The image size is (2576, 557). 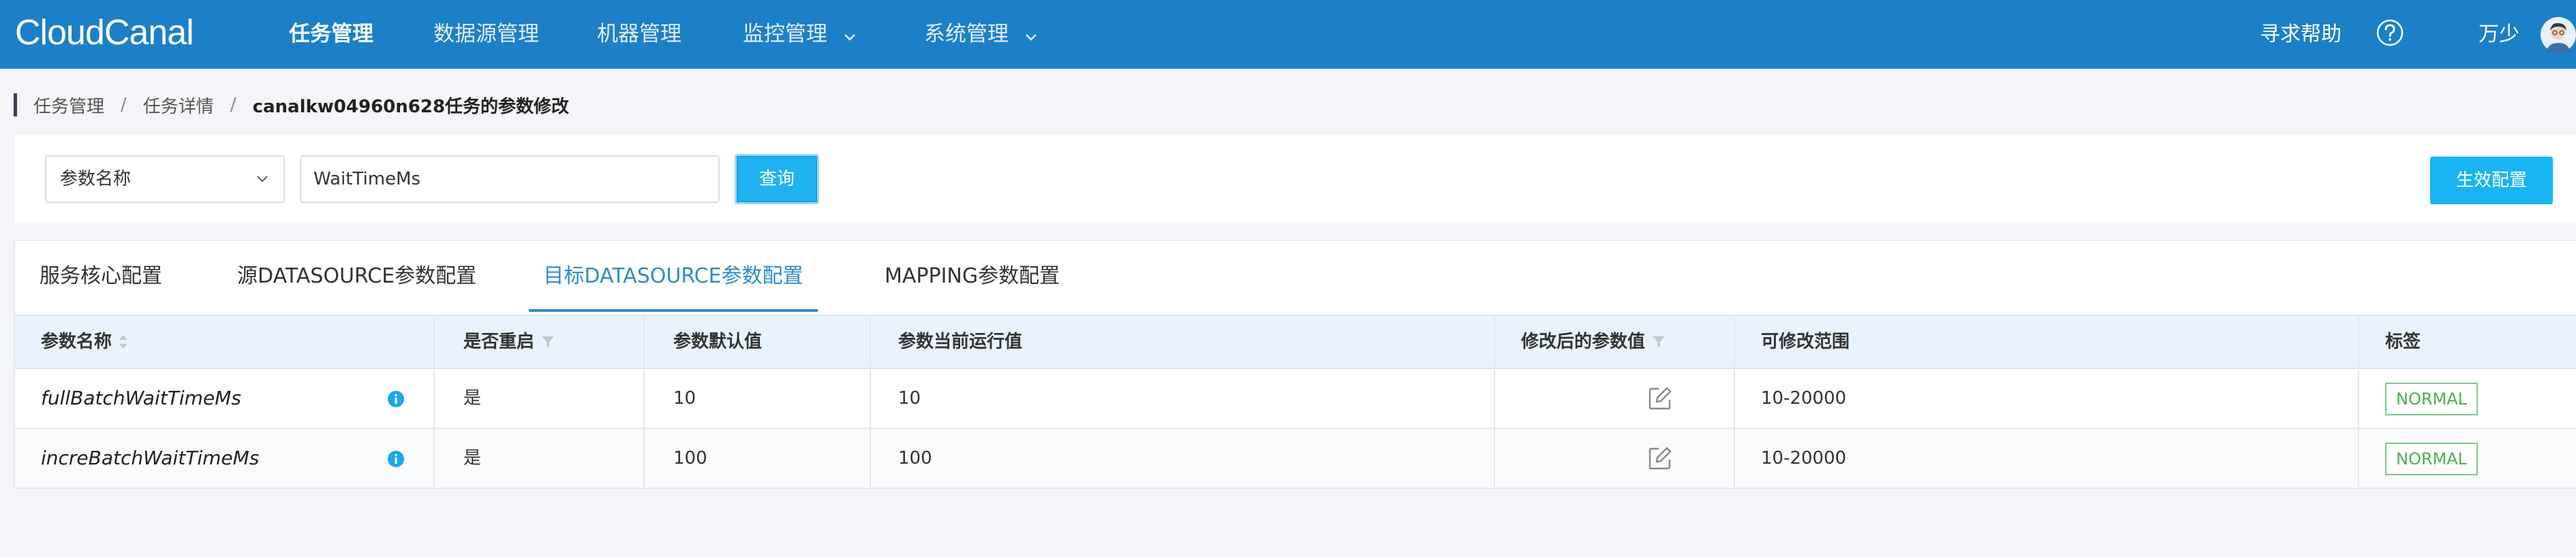 What do you see at coordinates (179, 105) in the screenshot?
I see `breadcrumb-item-task-detail: 任务详情` at bounding box center [179, 105].